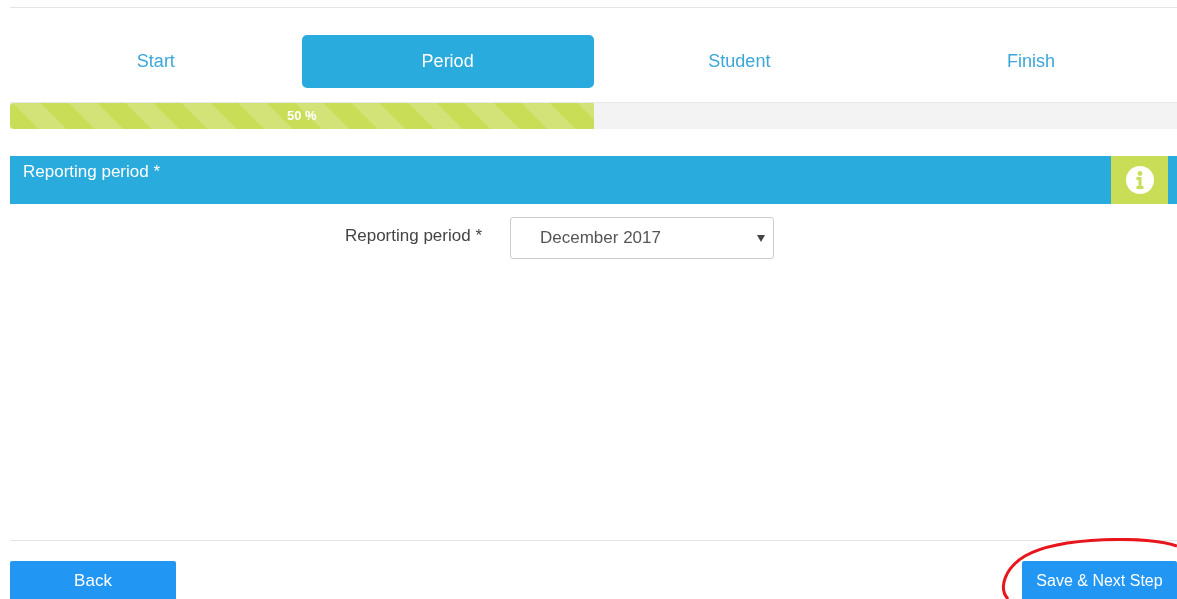 This screenshot has width=1177, height=599. Describe the element at coordinates (642, 238) in the screenshot. I see `period-select: December 2017` at that location.